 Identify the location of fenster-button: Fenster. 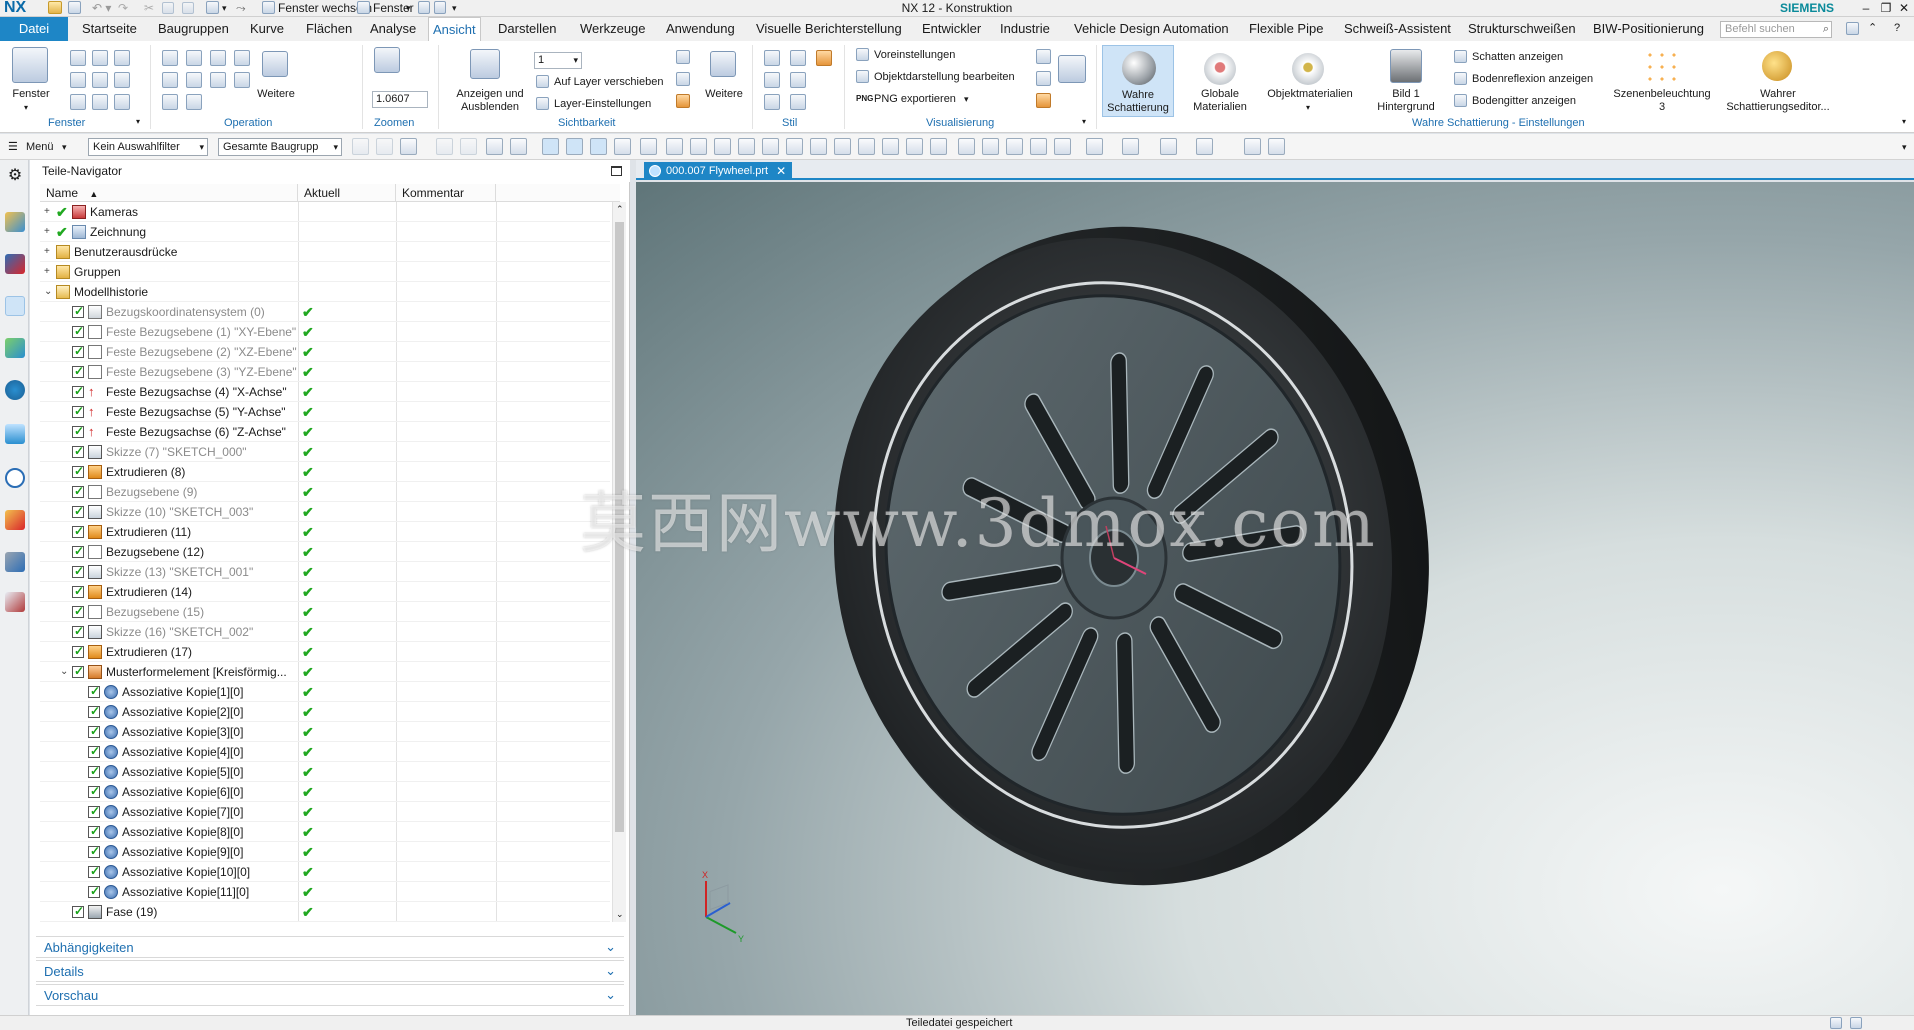
(31, 94).